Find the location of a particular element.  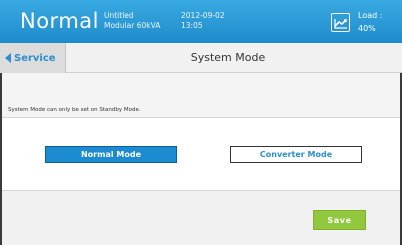

title-bar: System Mode Service is located at coordinates (201, 58).